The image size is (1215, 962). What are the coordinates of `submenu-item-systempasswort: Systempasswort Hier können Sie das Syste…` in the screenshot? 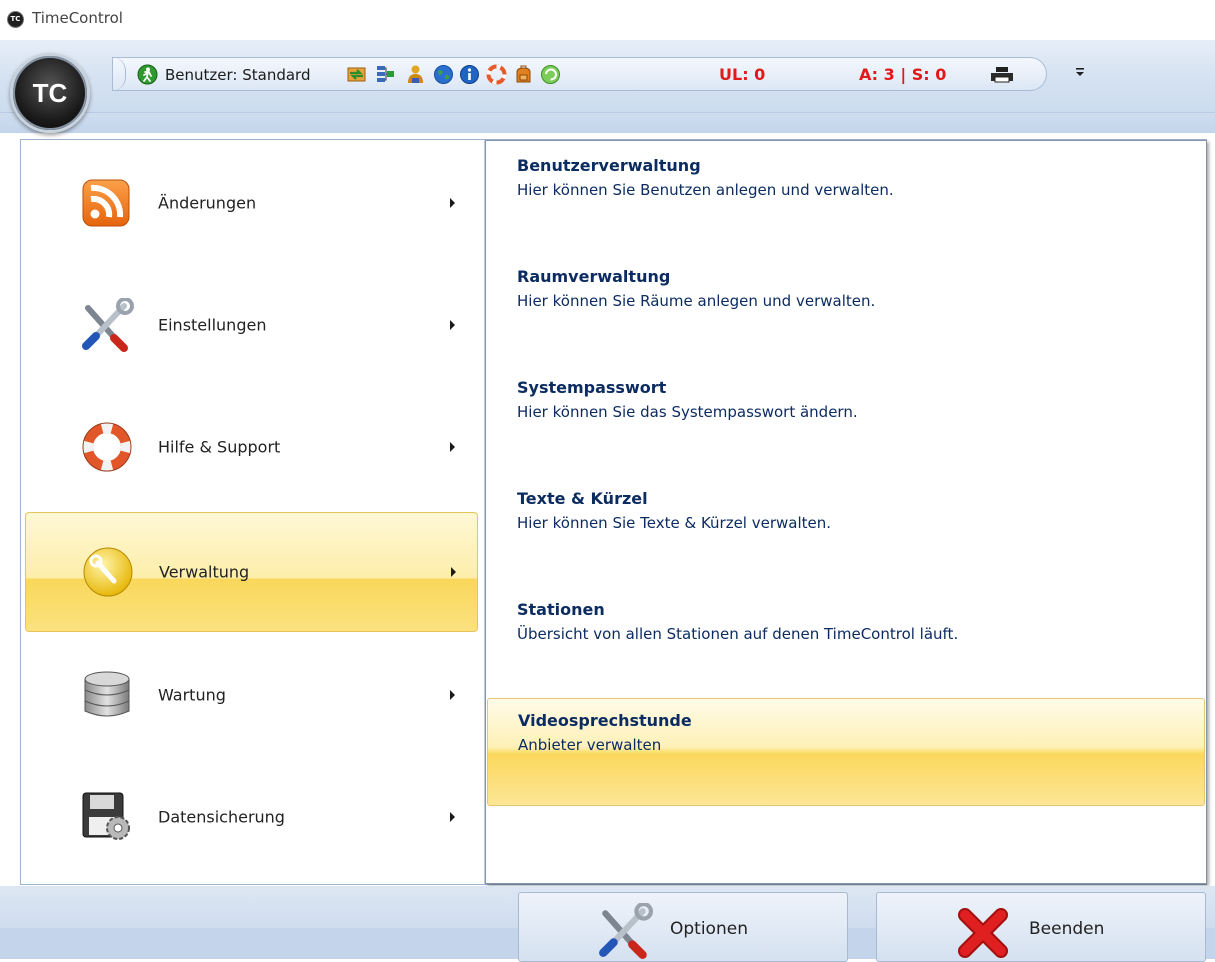 It's located at (846, 420).